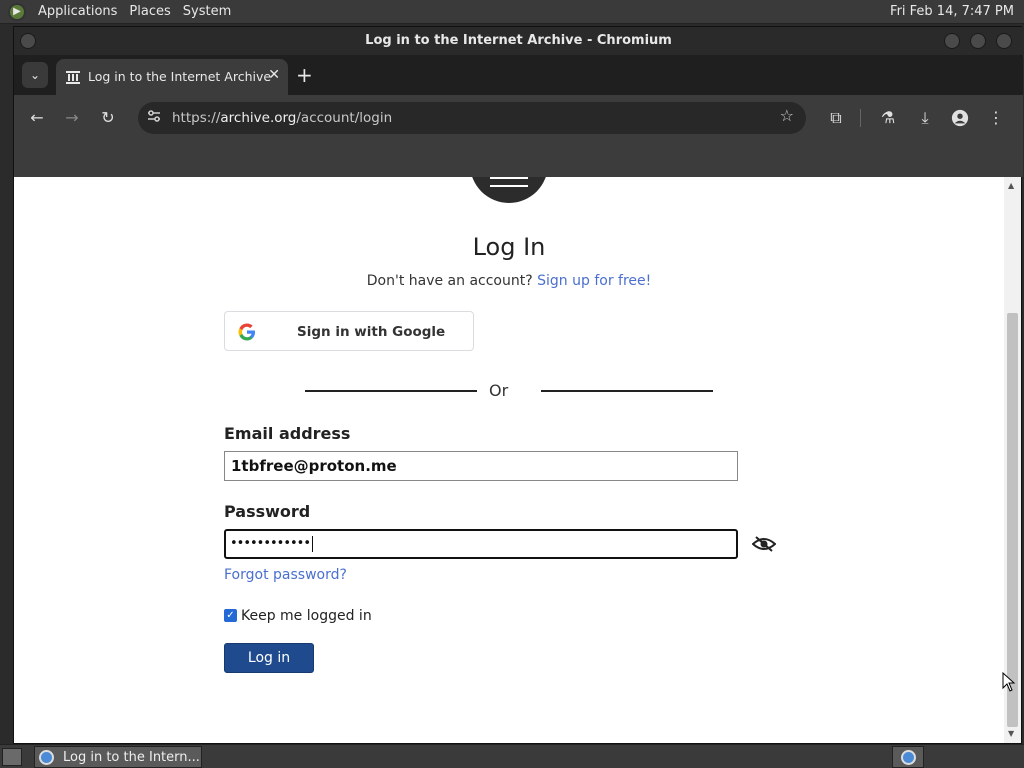 This screenshot has width=1024, height=768. I want to click on downloads-icon: ⤓, so click(925, 118).